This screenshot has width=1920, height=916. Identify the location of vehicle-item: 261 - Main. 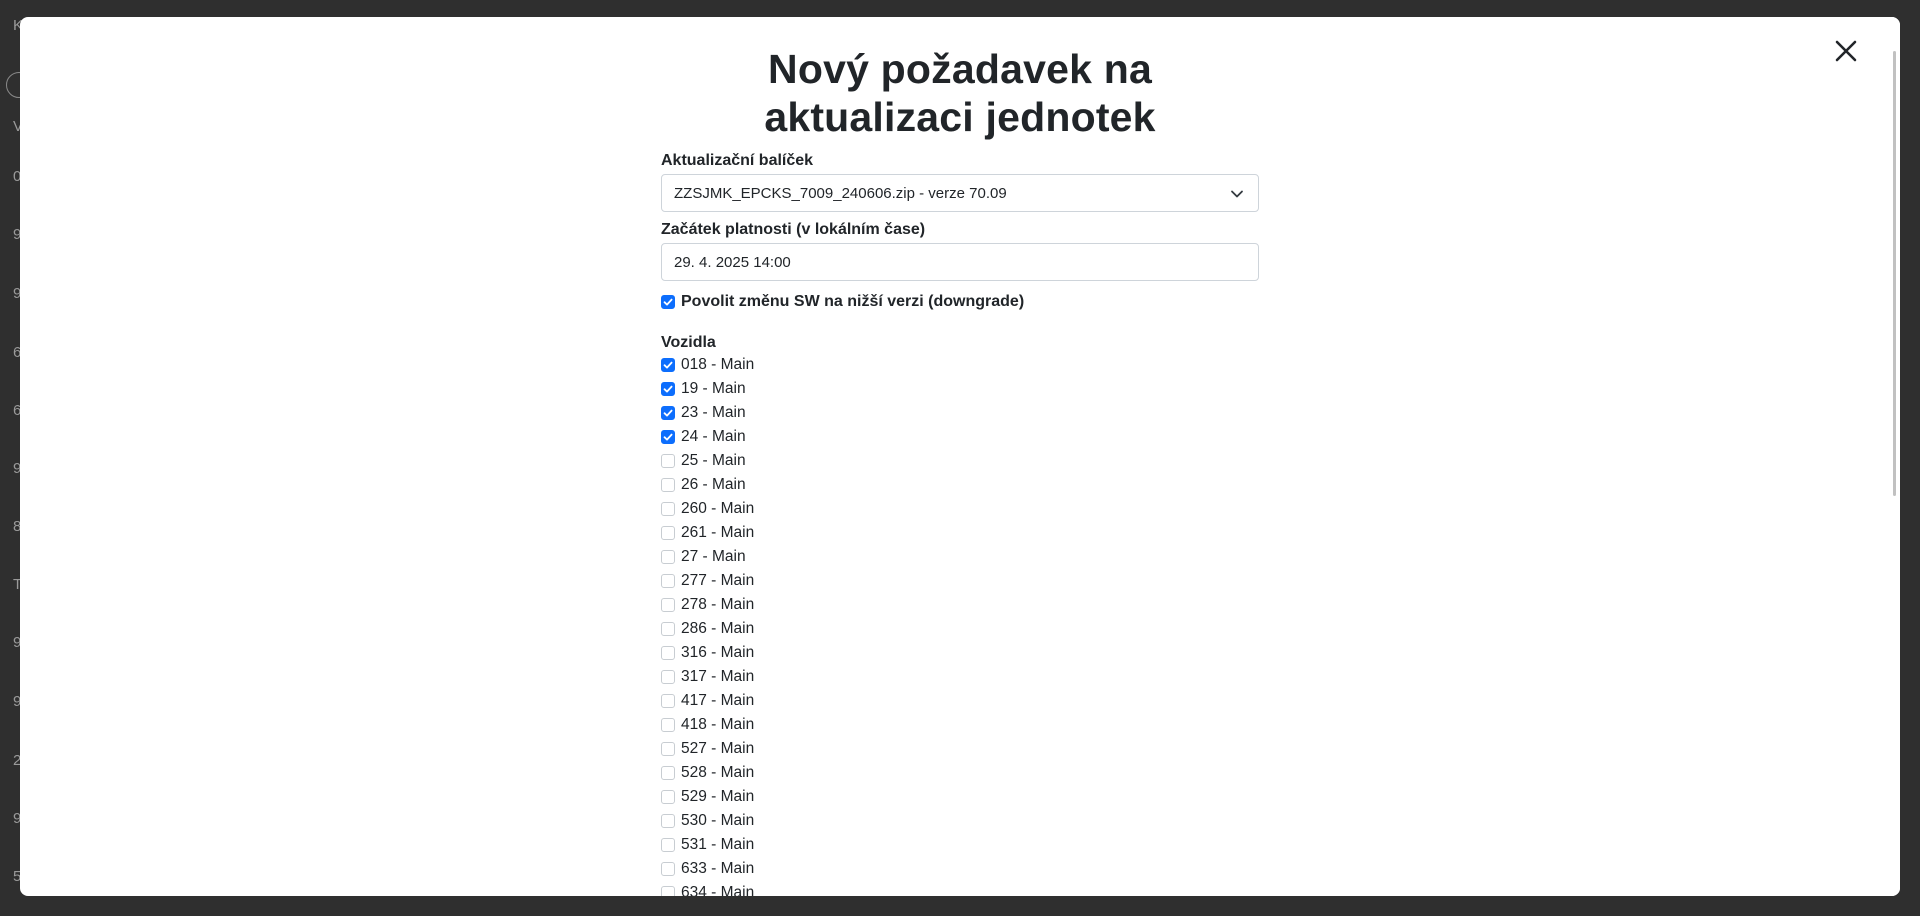
(960, 533).